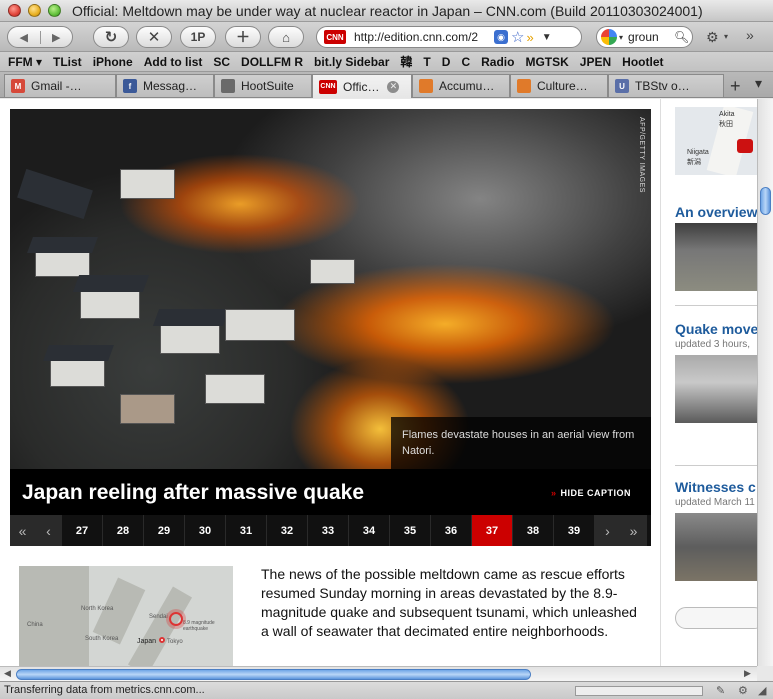  I want to click on bookmark-item: bit.ly Sidebar, so click(351, 62).